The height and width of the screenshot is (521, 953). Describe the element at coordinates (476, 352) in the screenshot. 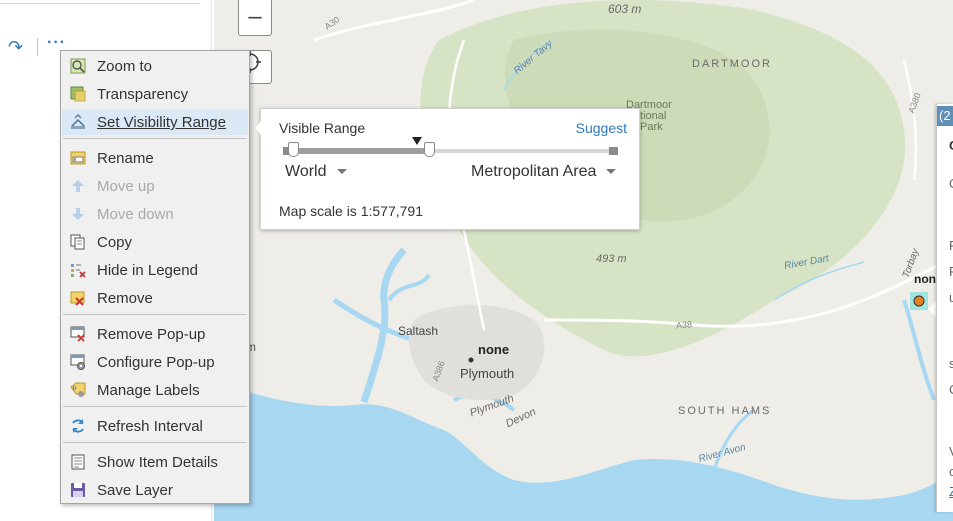

I see `plymouth-urban-area` at that location.